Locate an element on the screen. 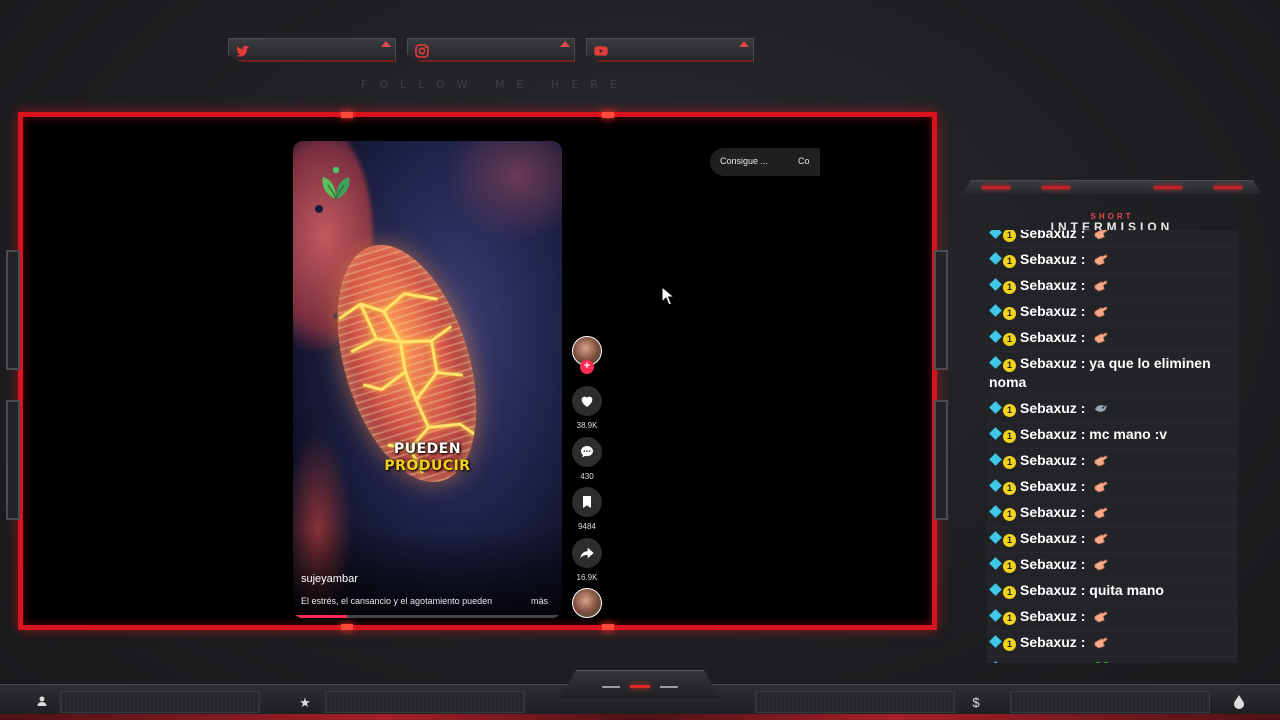 The image size is (1280, 720). share-count: 16.9K is located at coordinates (587, 577).